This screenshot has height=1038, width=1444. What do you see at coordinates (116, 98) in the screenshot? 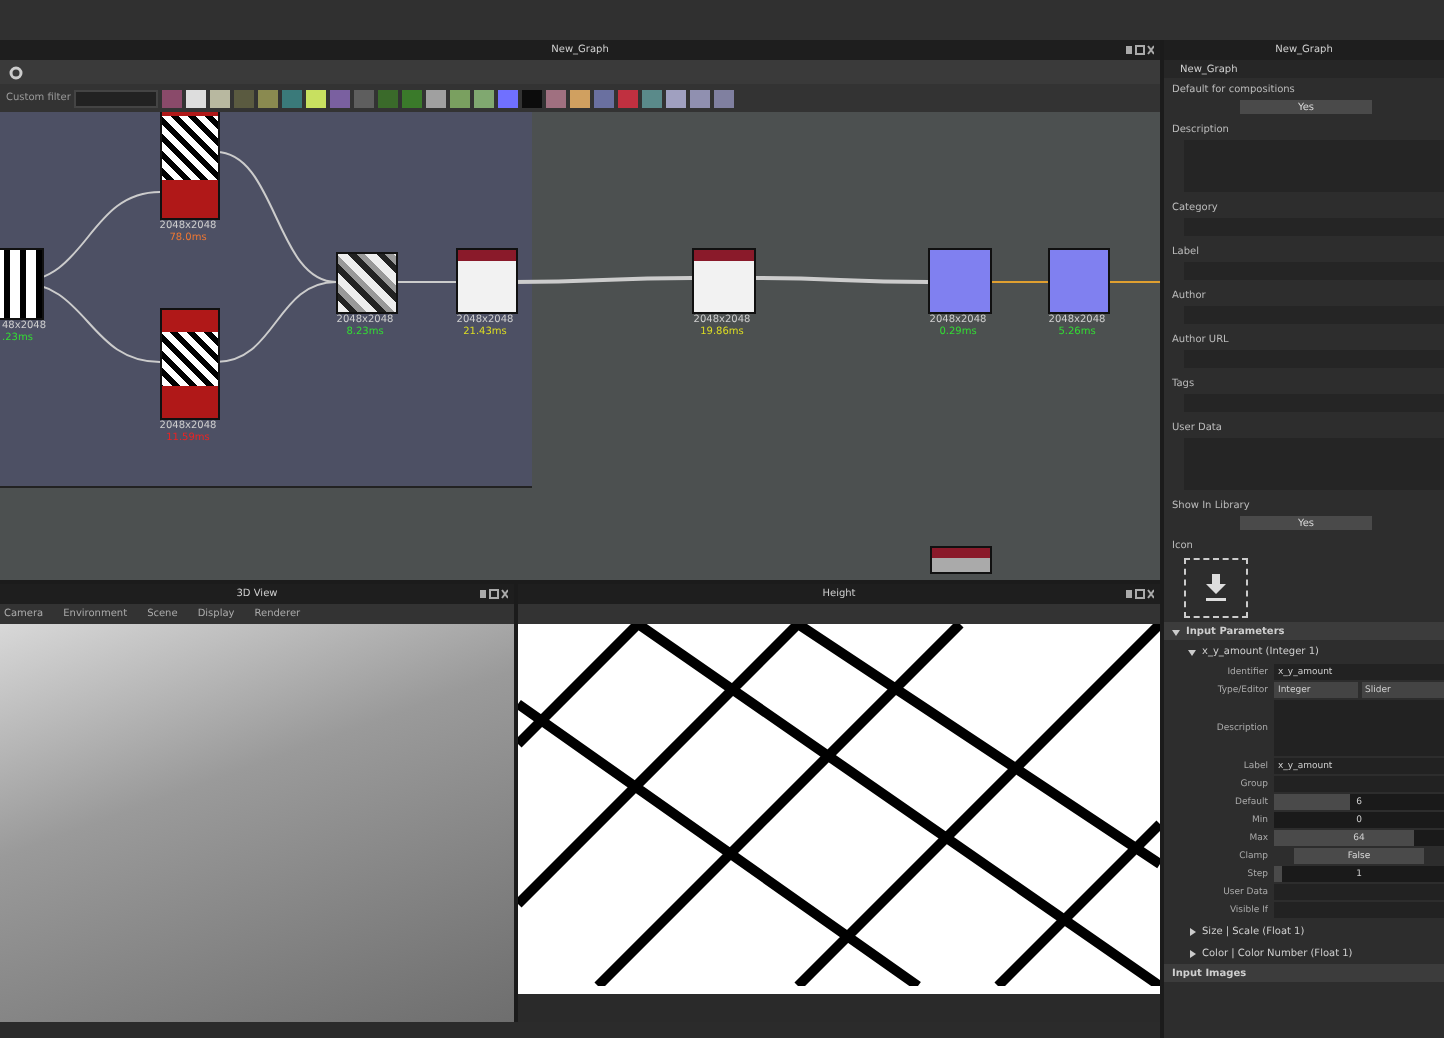
I see `filter-field` at bounding box center [116, 98].